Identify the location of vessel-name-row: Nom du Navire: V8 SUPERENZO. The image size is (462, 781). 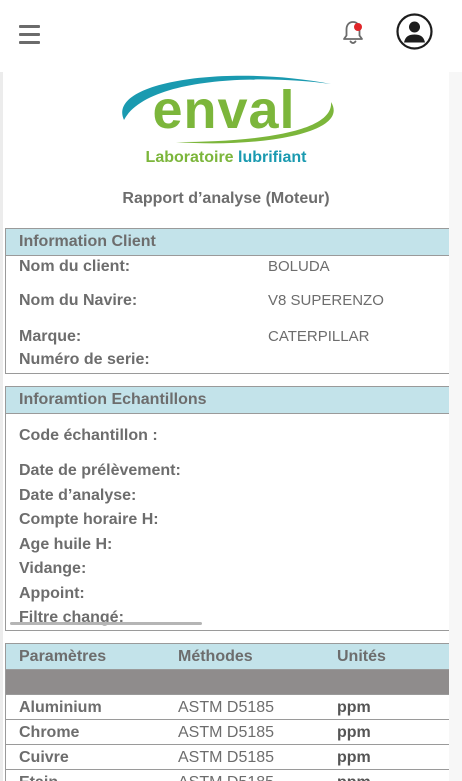
(234, 301).